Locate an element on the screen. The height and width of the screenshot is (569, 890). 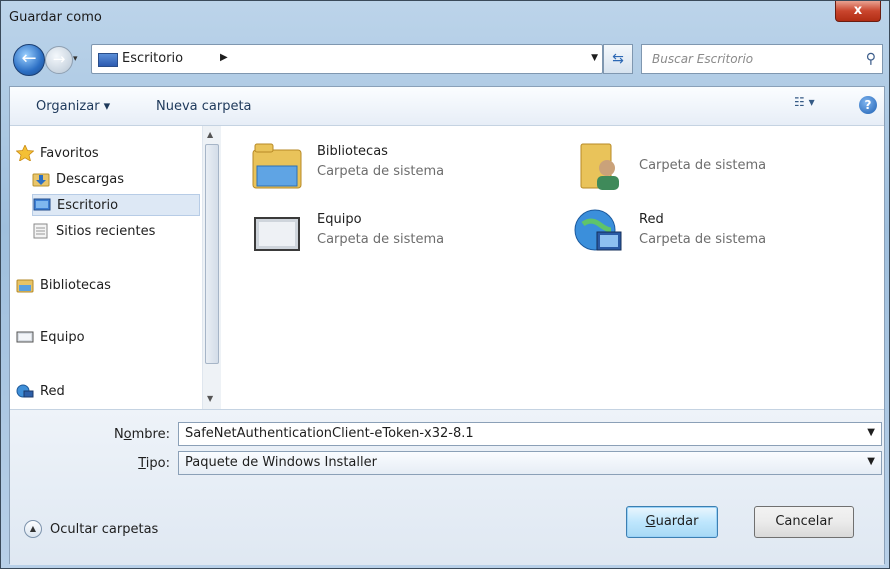
download-folder-icon is located at coordinates (41, 179).